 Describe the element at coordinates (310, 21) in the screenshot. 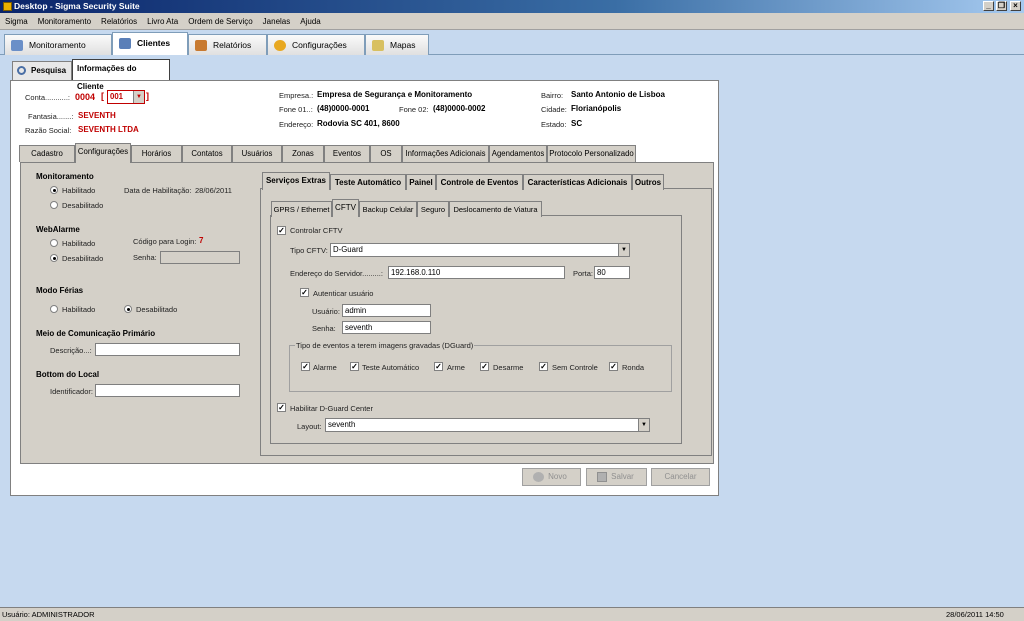

I see `menu-ajuda: Ajuda` at that location.